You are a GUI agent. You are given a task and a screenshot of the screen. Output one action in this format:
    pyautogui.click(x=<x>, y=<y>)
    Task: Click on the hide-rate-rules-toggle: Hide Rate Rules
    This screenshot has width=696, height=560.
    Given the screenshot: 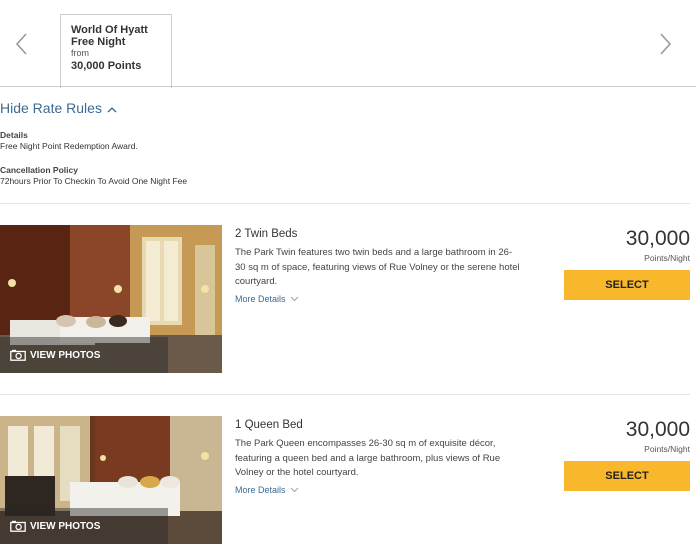 What is the action you would take?
    pyautogui.click(x=58, y=108)
    